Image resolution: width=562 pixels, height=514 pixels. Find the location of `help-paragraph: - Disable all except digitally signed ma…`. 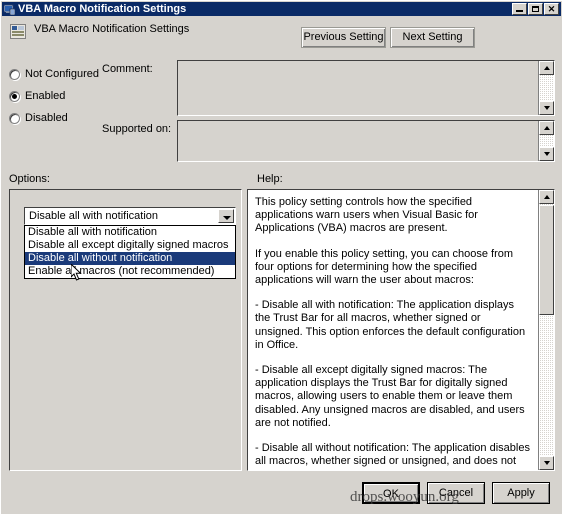

help-paragraph: - Disable all except digitally signed ma… is located at coordinates (390, 396).